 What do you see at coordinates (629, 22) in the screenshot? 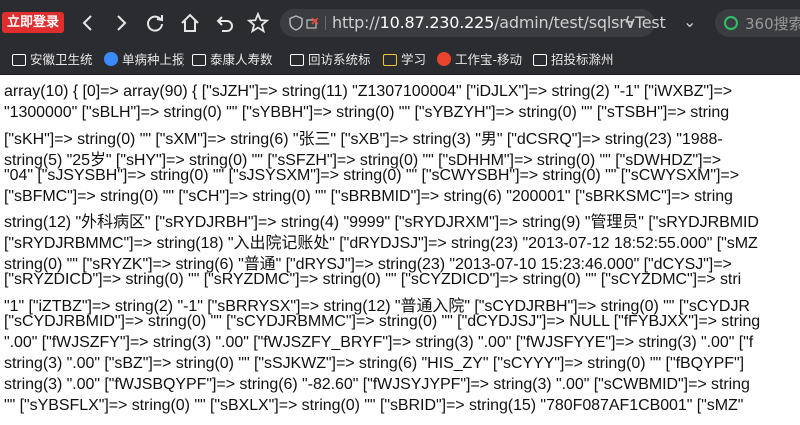
I see `lightning-icon: ϟ` at bounding box center [629, 22].